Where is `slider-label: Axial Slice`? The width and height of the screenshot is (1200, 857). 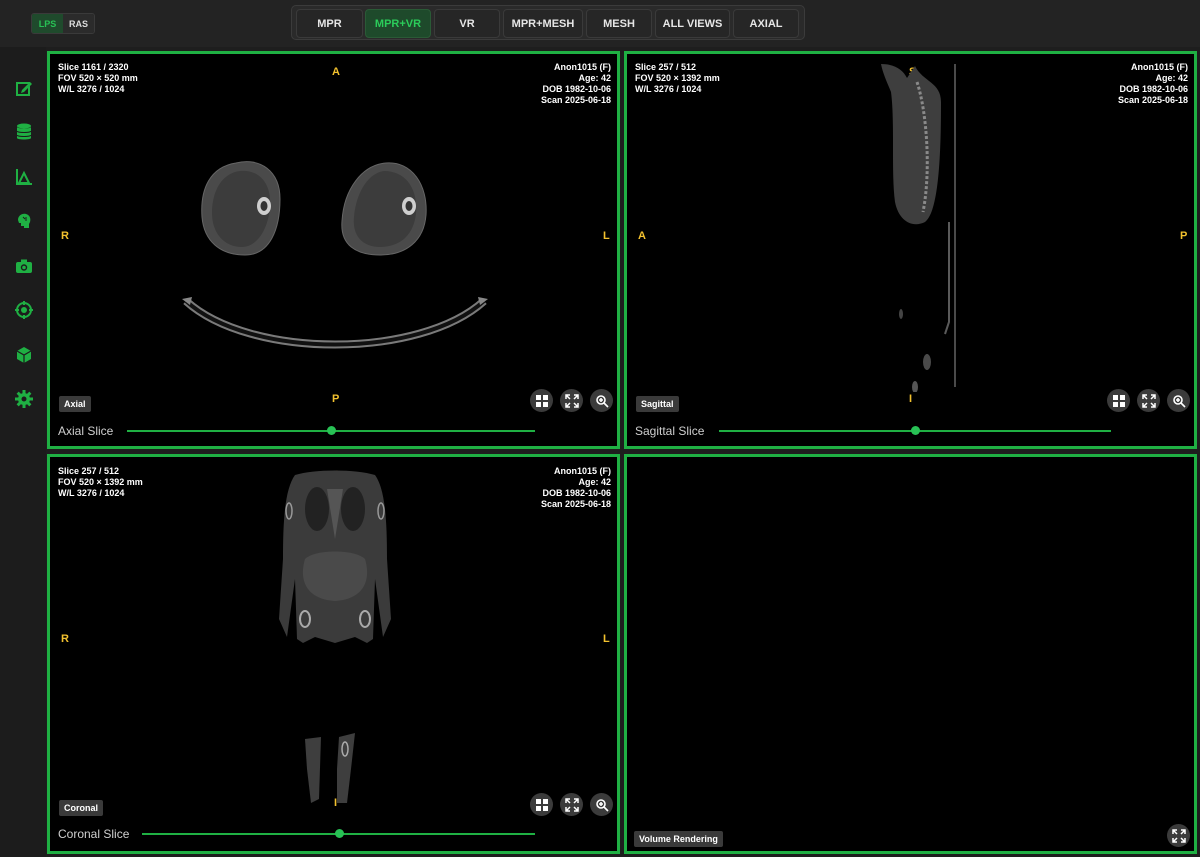 slider-label: Axial Slice is located at coordinates (86, 431).